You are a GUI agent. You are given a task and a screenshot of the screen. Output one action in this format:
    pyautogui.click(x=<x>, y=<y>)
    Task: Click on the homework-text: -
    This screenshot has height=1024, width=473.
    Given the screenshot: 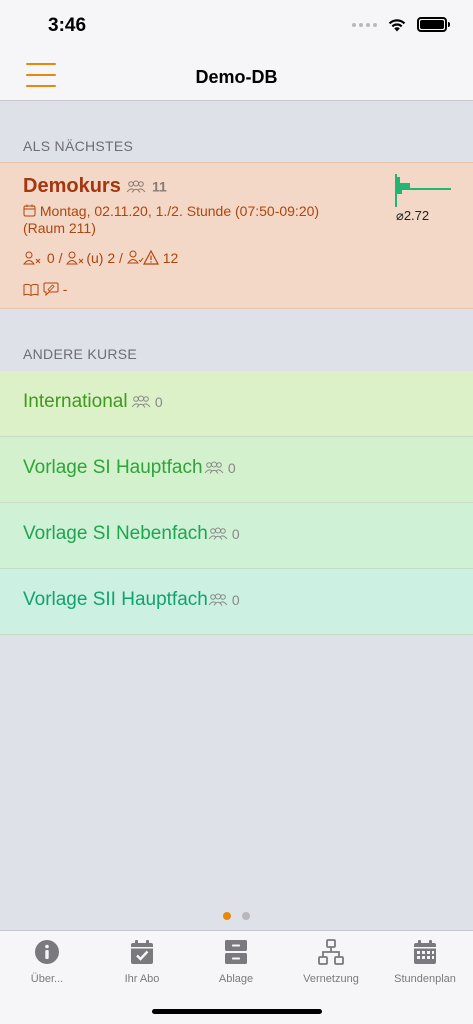 What is the action you would take?
    pyautogui.click(x=65, y=289)
    